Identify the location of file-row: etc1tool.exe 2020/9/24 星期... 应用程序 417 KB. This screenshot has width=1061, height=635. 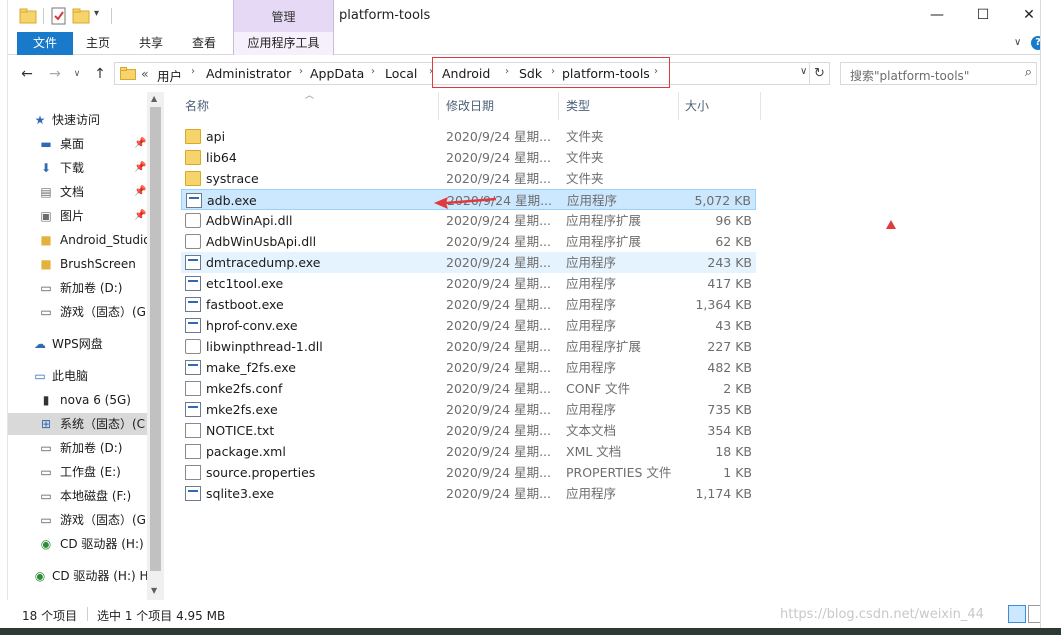
(468, 283).